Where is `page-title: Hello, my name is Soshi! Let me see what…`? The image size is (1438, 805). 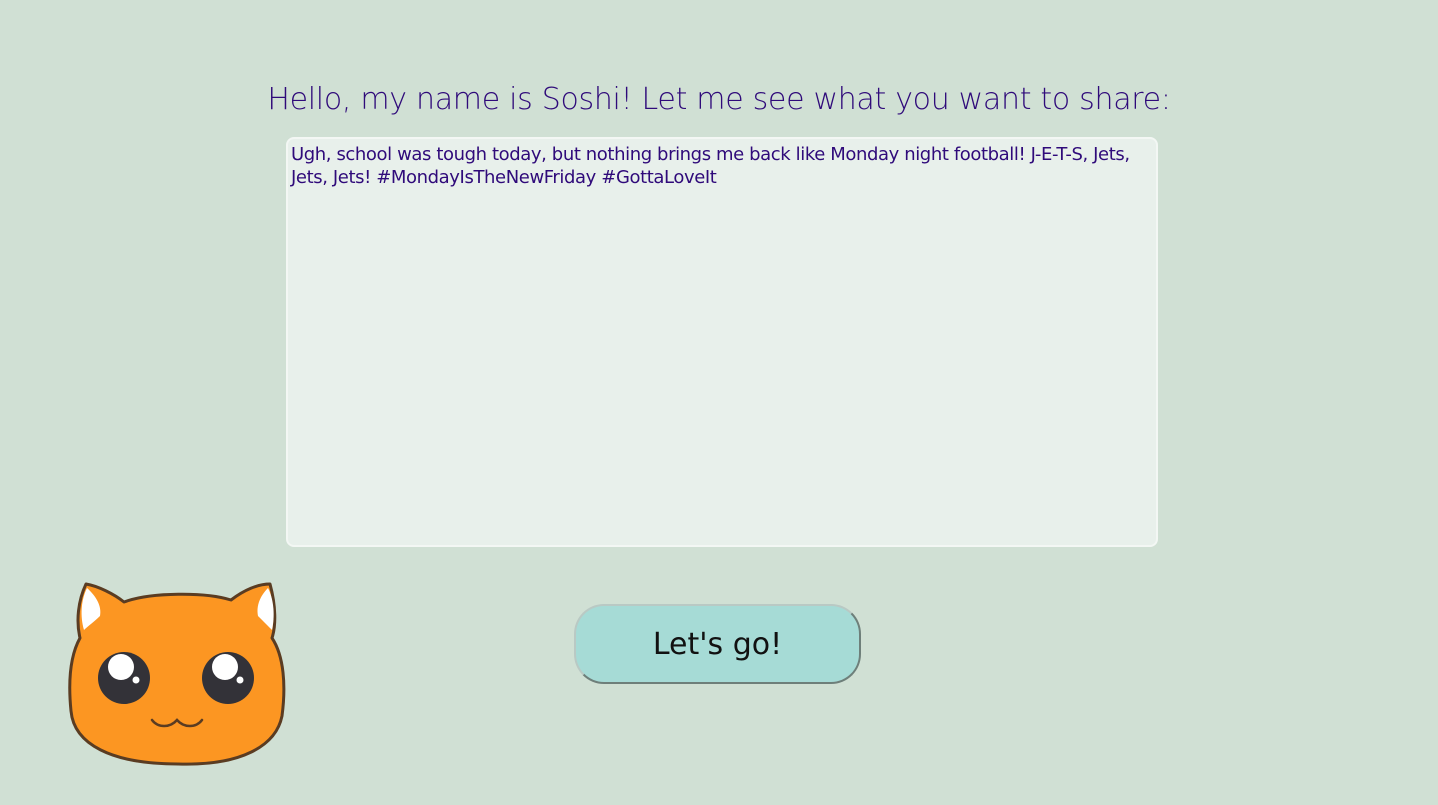
page-title: Hello, my name is Soshi! Let me see what… is located at coordinates (719, 99).